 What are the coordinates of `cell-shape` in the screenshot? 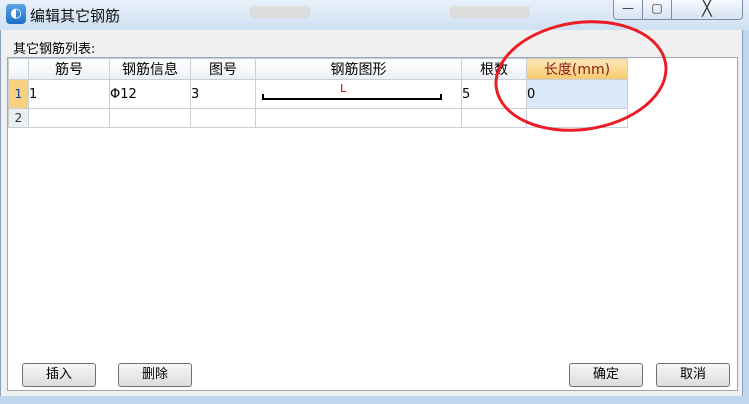 It's located at (358, 118).